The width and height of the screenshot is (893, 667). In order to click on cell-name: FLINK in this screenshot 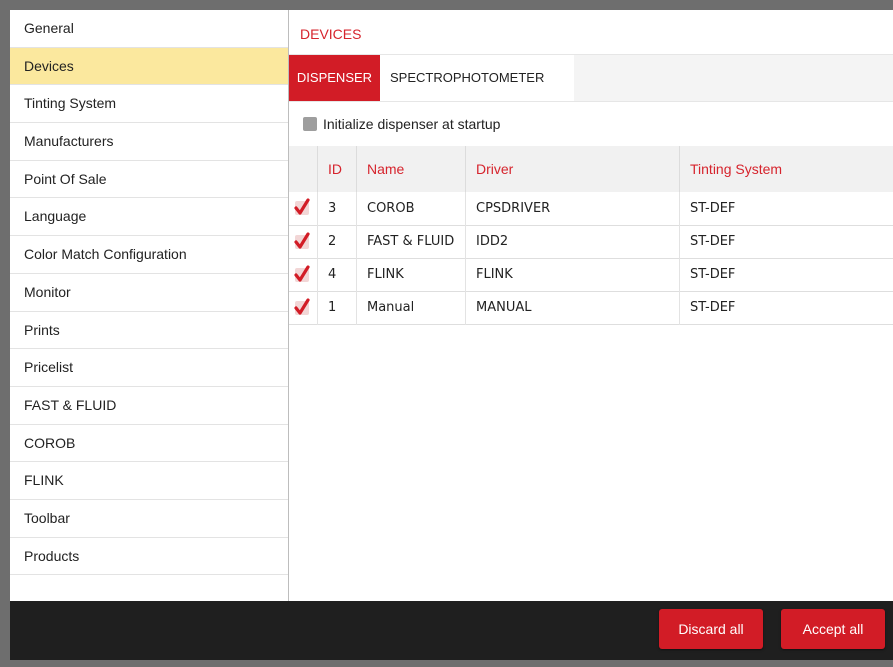, I will do `click(411, 274)`.